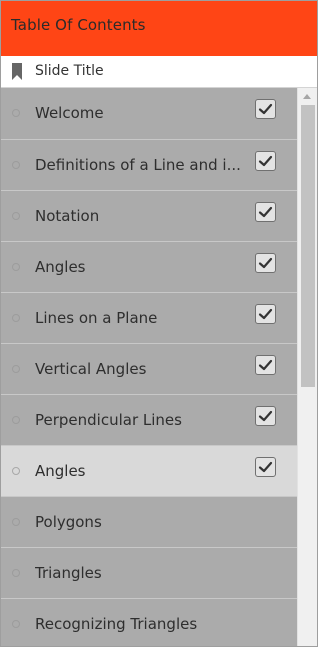  What do you see at coordinates (78, 25) in the screenshot?
I see `toc-title: Table Of Contents` at bounding box center [78, 25].